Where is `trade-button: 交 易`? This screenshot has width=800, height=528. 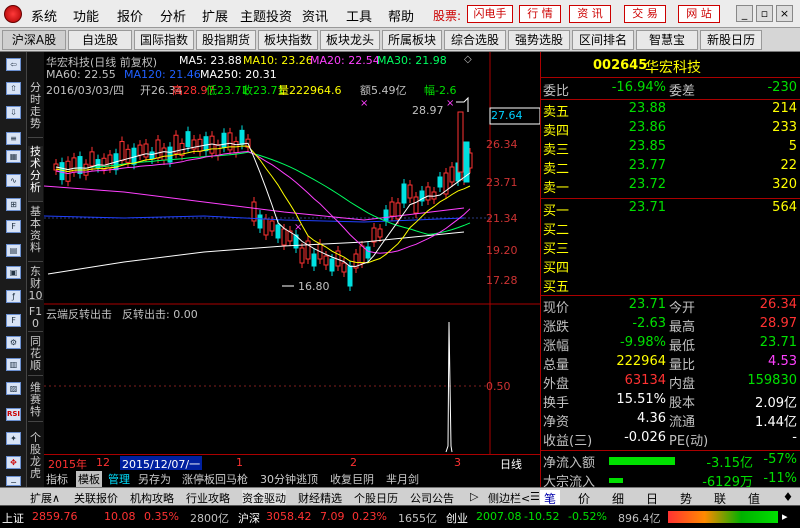 trade-button: 交 易 is located at coordinates (645, 14).